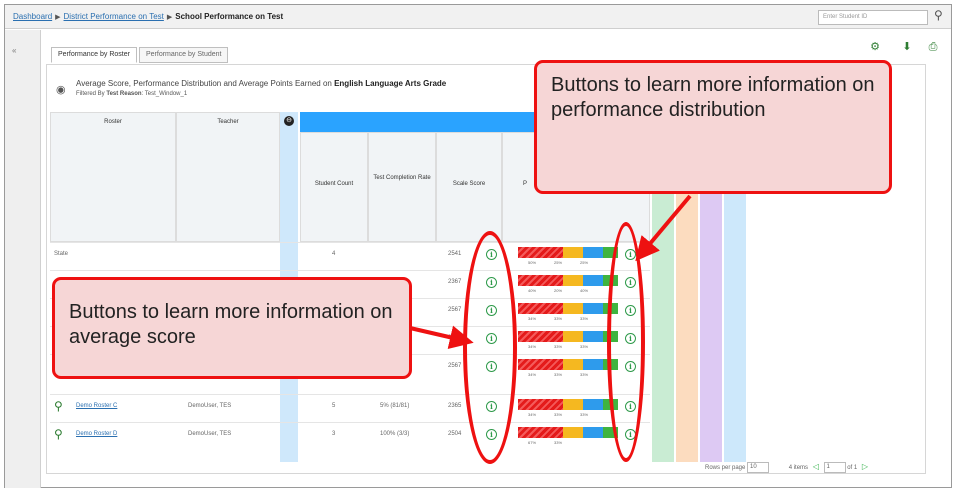  Describe the element at coordinates (455, 434) in the screenshot. I see `scale-score: 2504` at that location.